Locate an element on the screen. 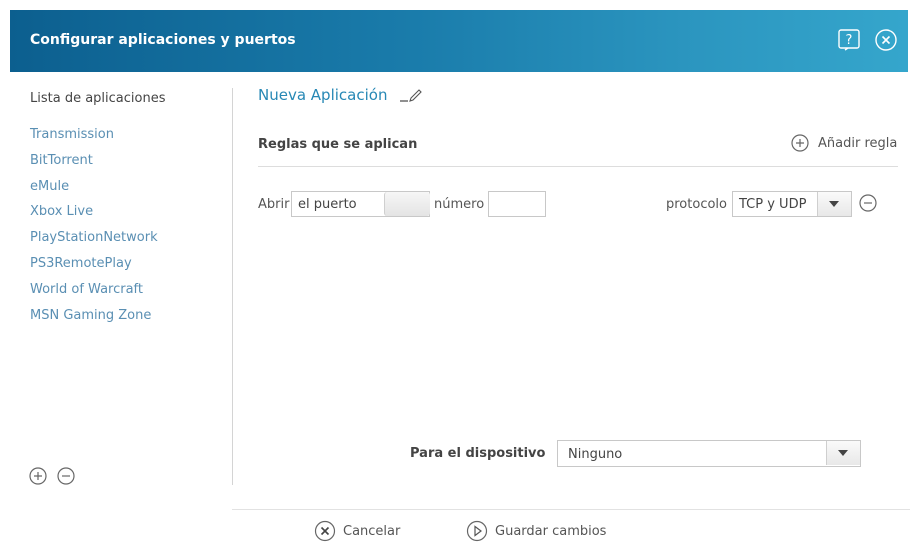  play-icon is located at coordinates (477, 531).